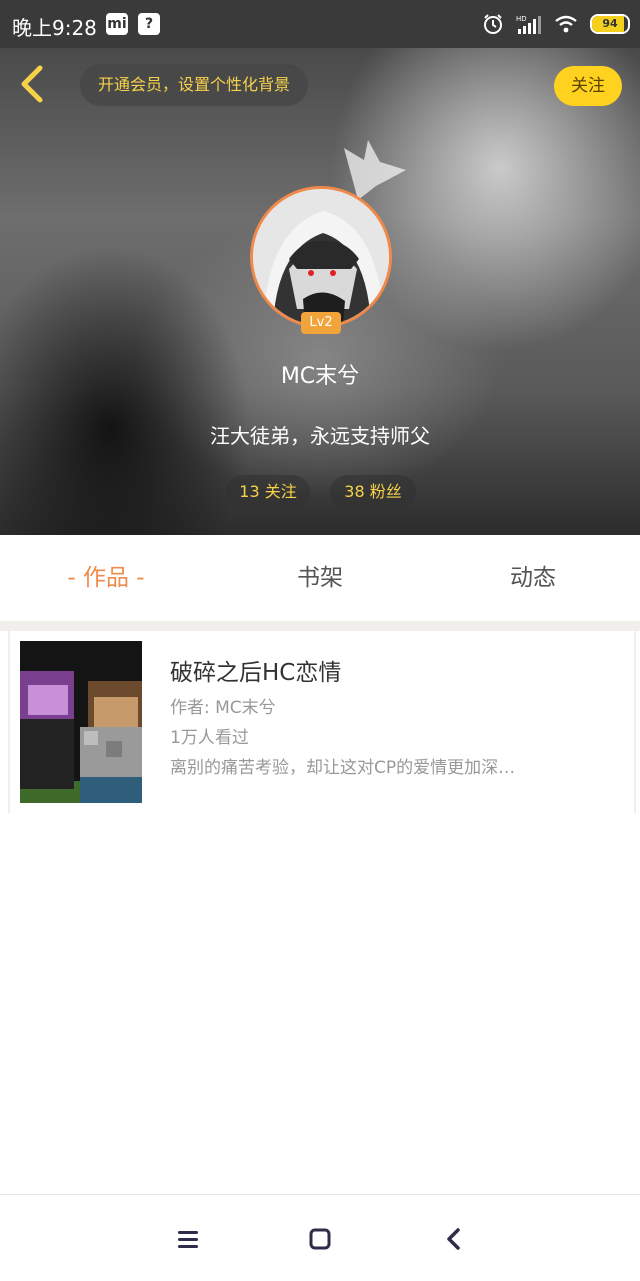 The width and height of the screenshot is (640, 1281). I want to click on work-title: 破碎之后HC恋情, so click(256, 673).